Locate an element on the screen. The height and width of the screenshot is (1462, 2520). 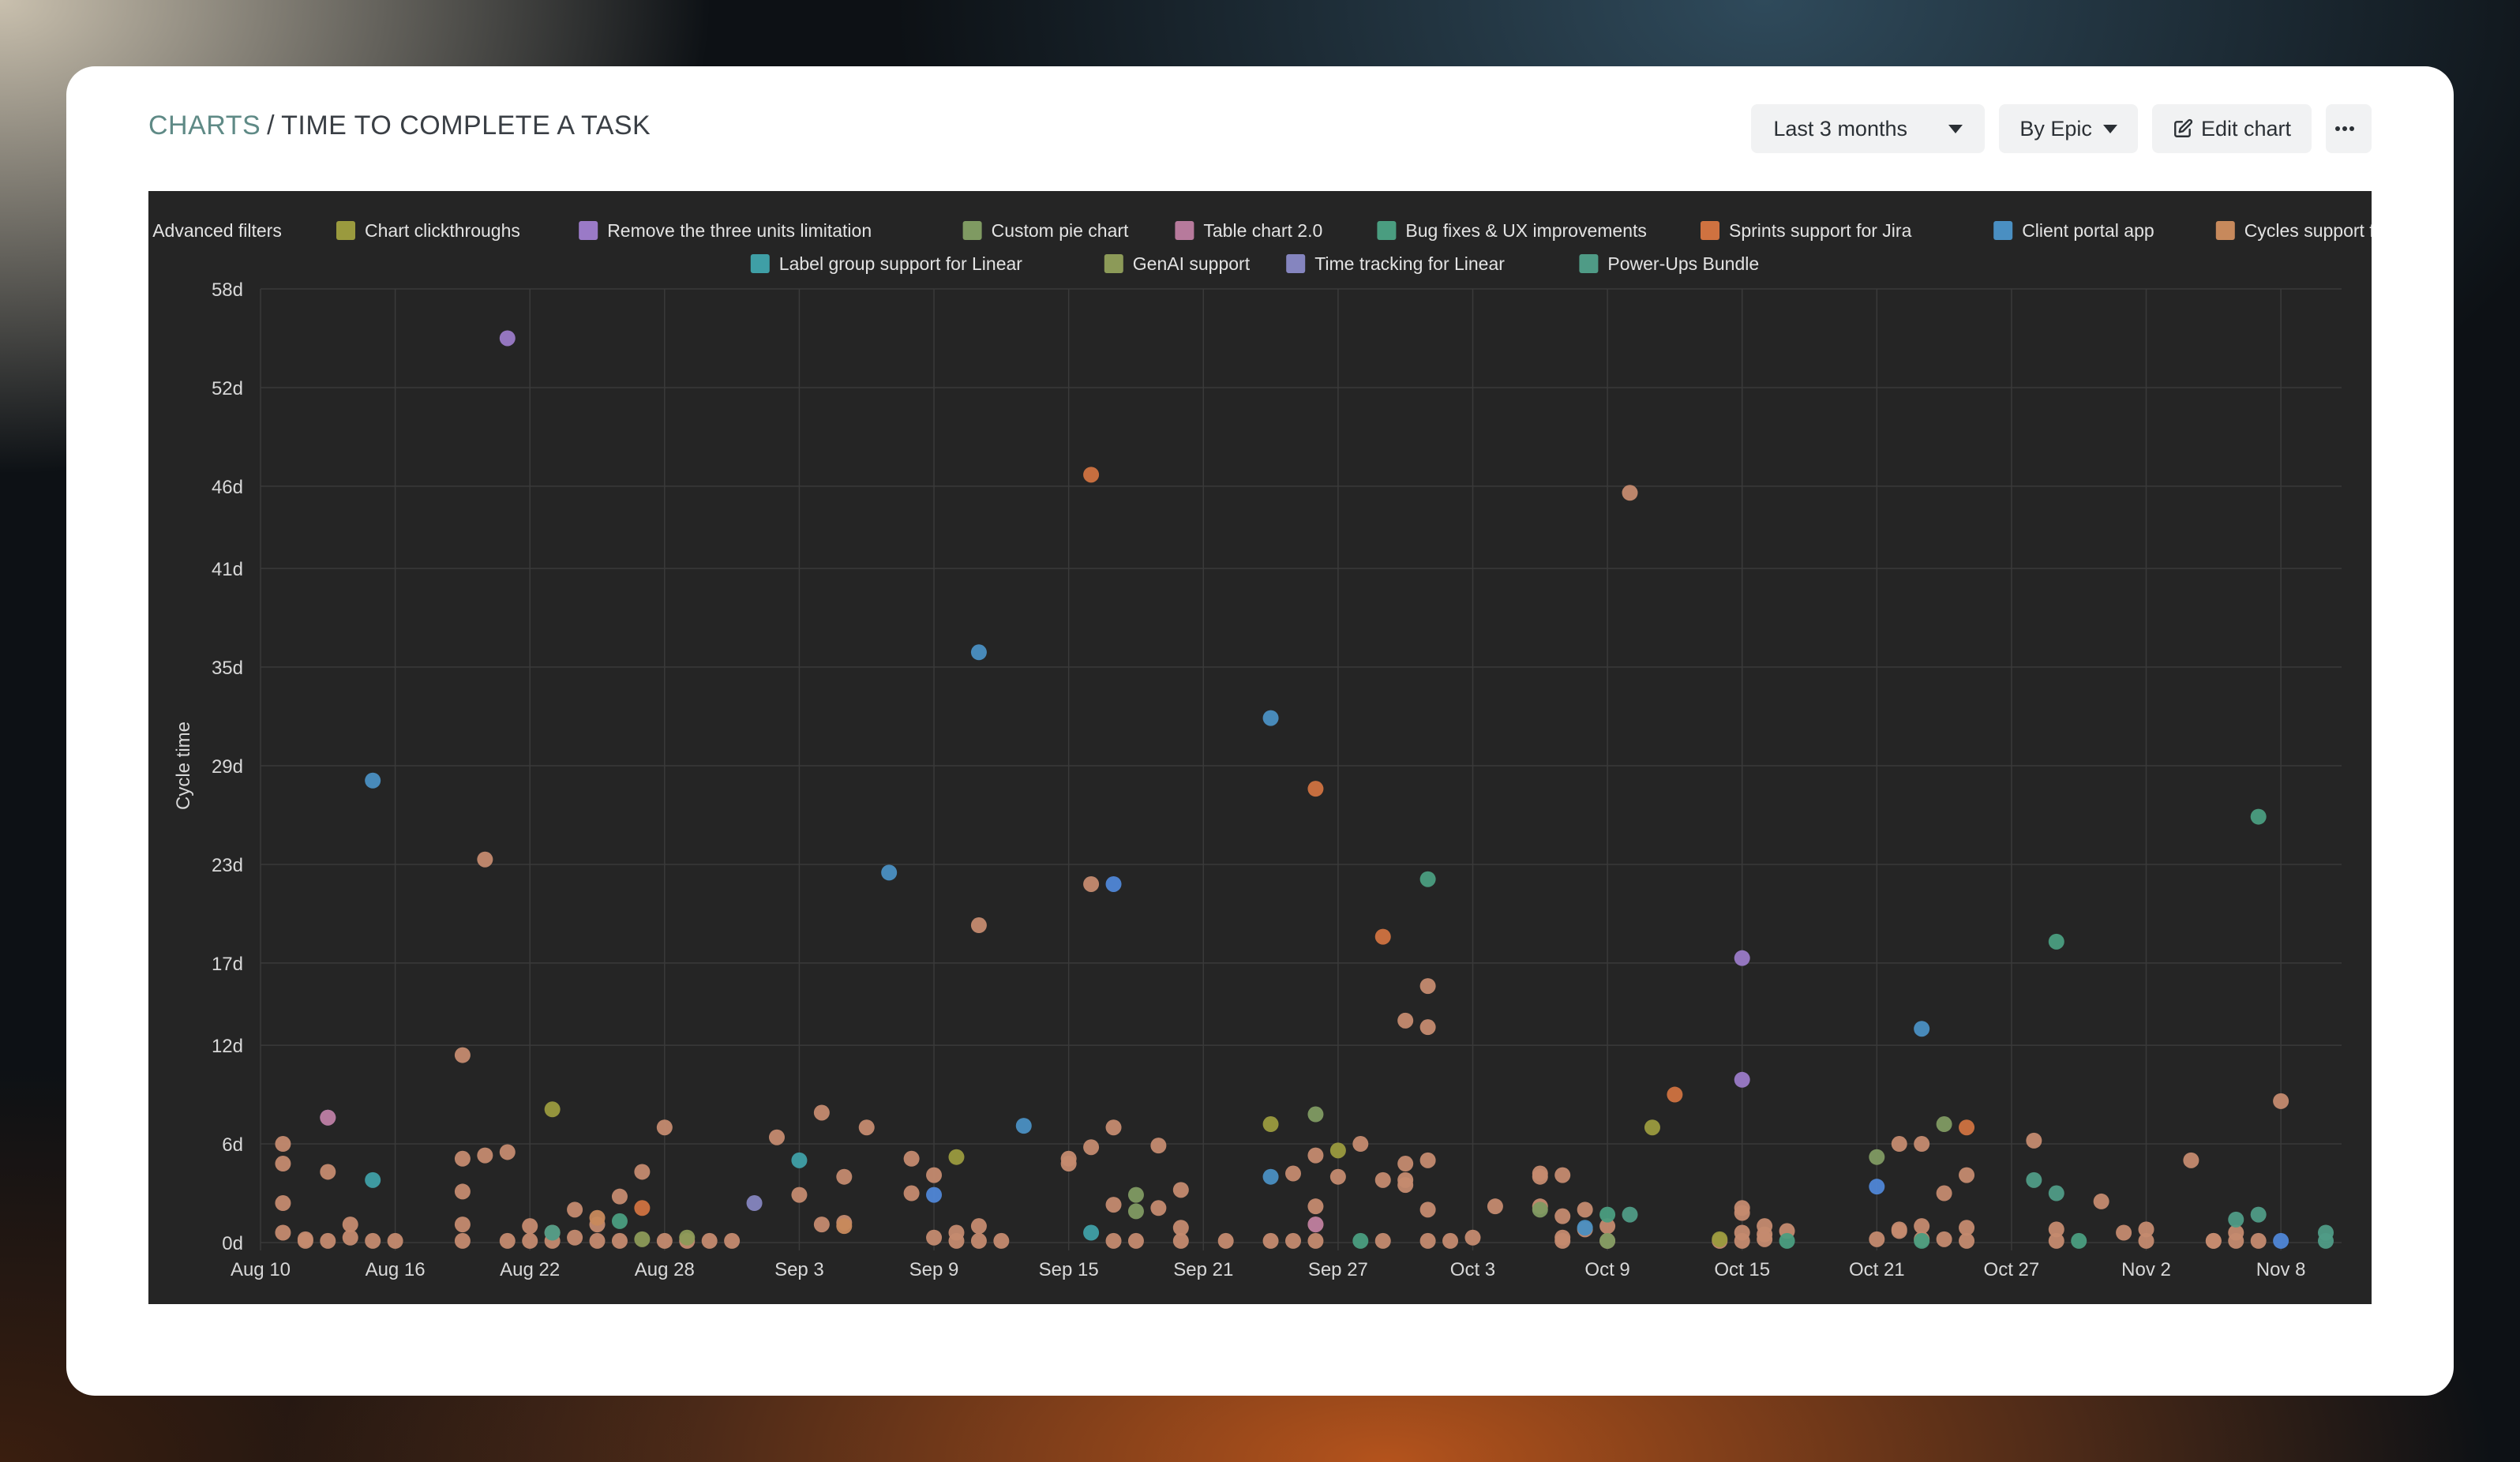
legend-item: GenAI support is located at coordinates (1177, 263).